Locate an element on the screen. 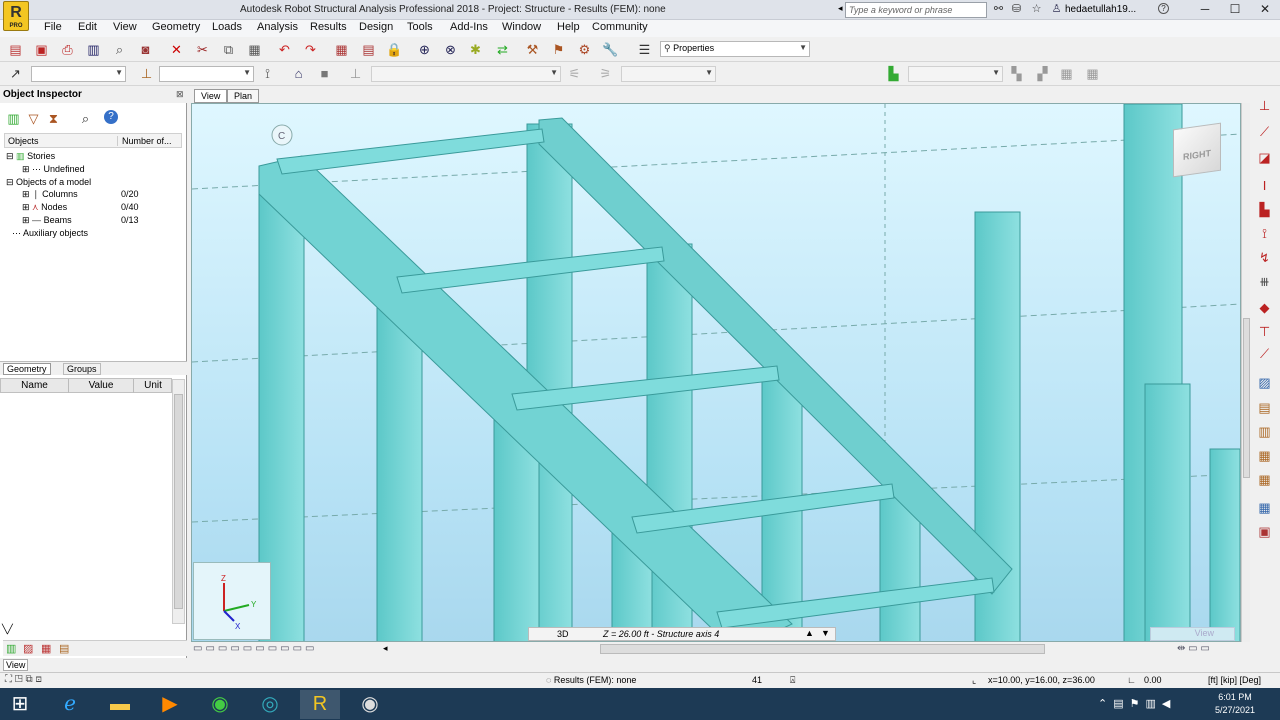 This screenshot has height=720, width=1280. structure-view-icon: ⌂ is located at coordinates (298, 73).